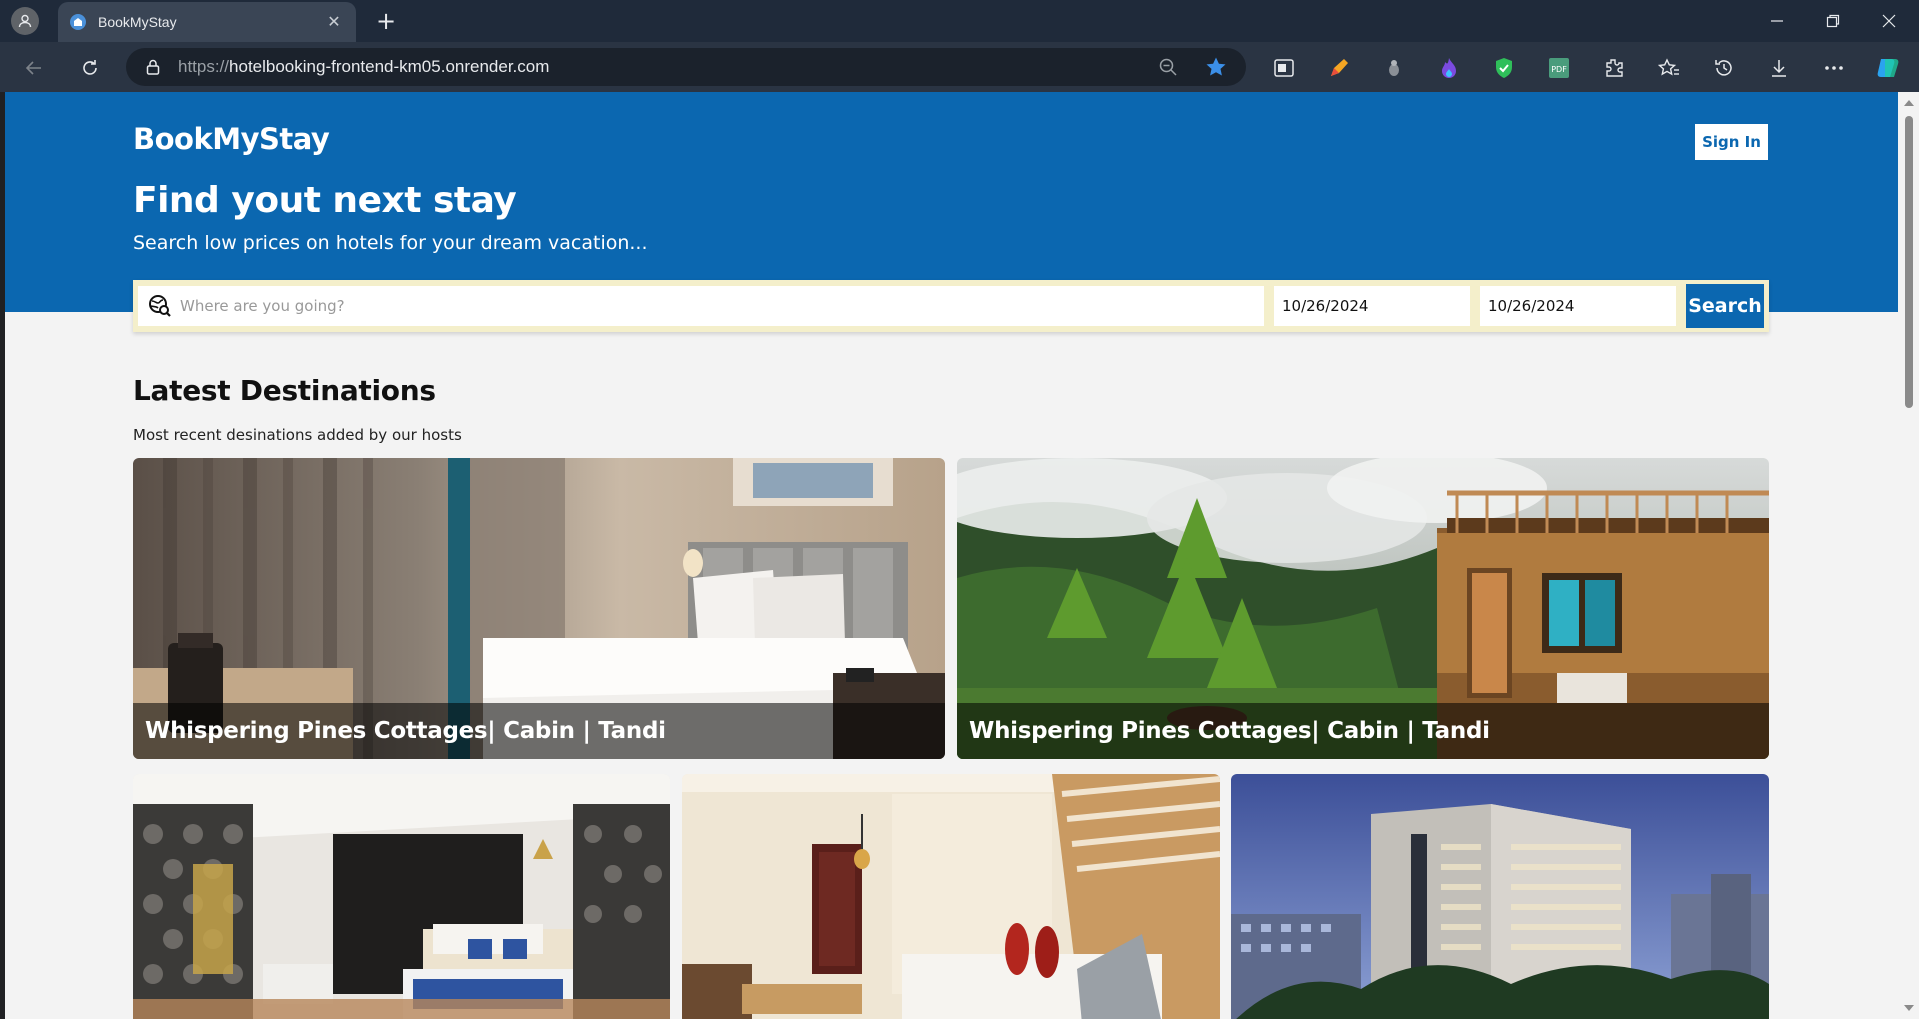 Image resolution: width=1919 pixels, height=1019 pixels. Describe the element at coordinates (334, 22) in the screenshot. I see `close-tab-icon: ✕` at that location.